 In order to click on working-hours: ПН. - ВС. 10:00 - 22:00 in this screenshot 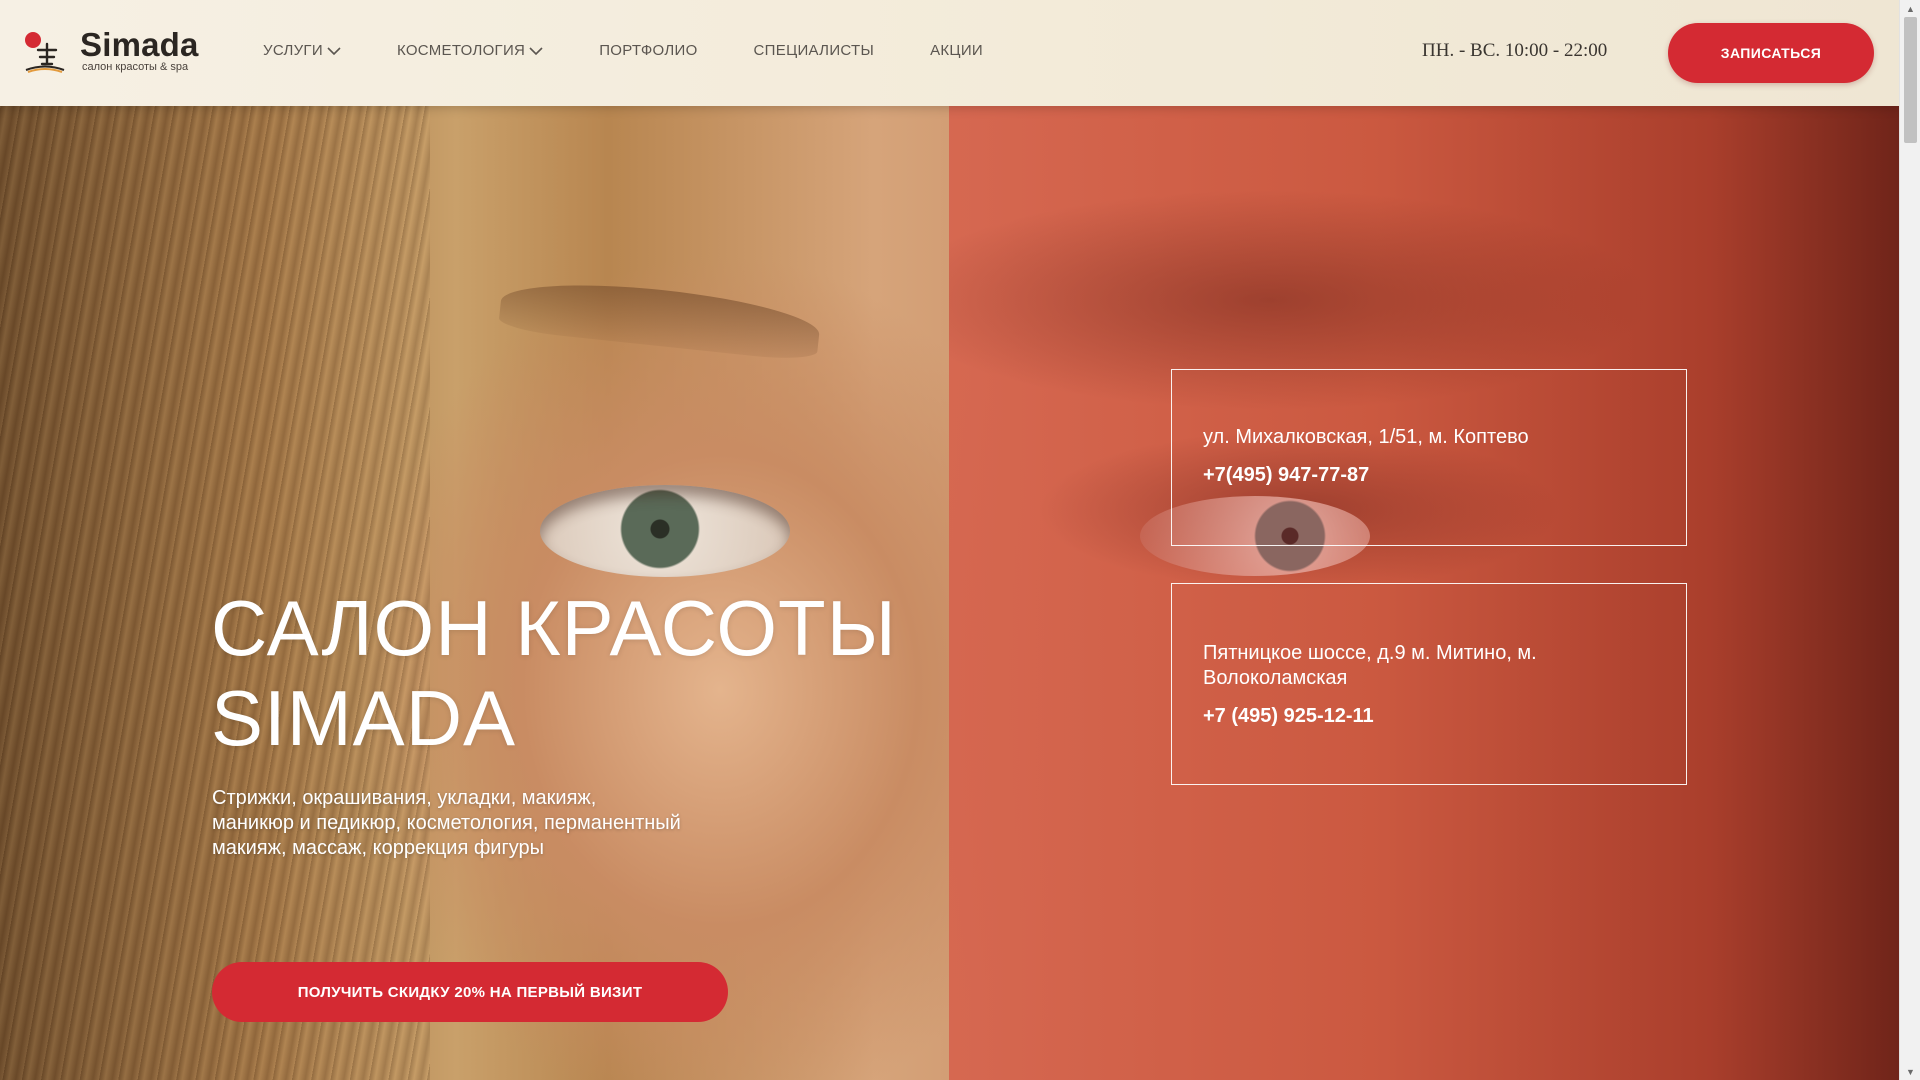, I will do `click(1515, 50)`.